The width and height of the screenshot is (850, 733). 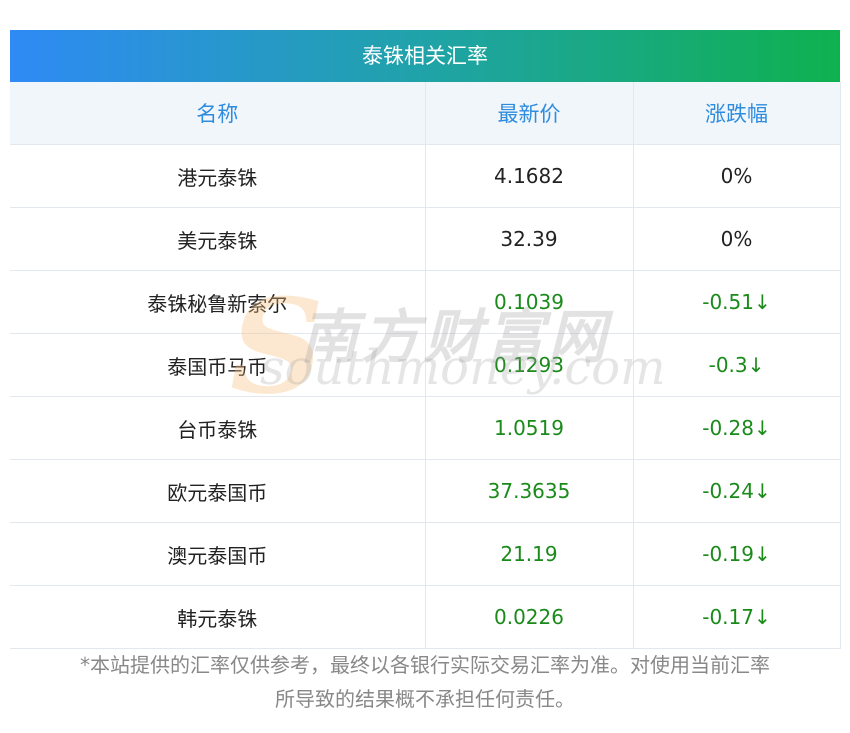 I want to click on pair-change: -0.3↓, so click(x=737, y=365).